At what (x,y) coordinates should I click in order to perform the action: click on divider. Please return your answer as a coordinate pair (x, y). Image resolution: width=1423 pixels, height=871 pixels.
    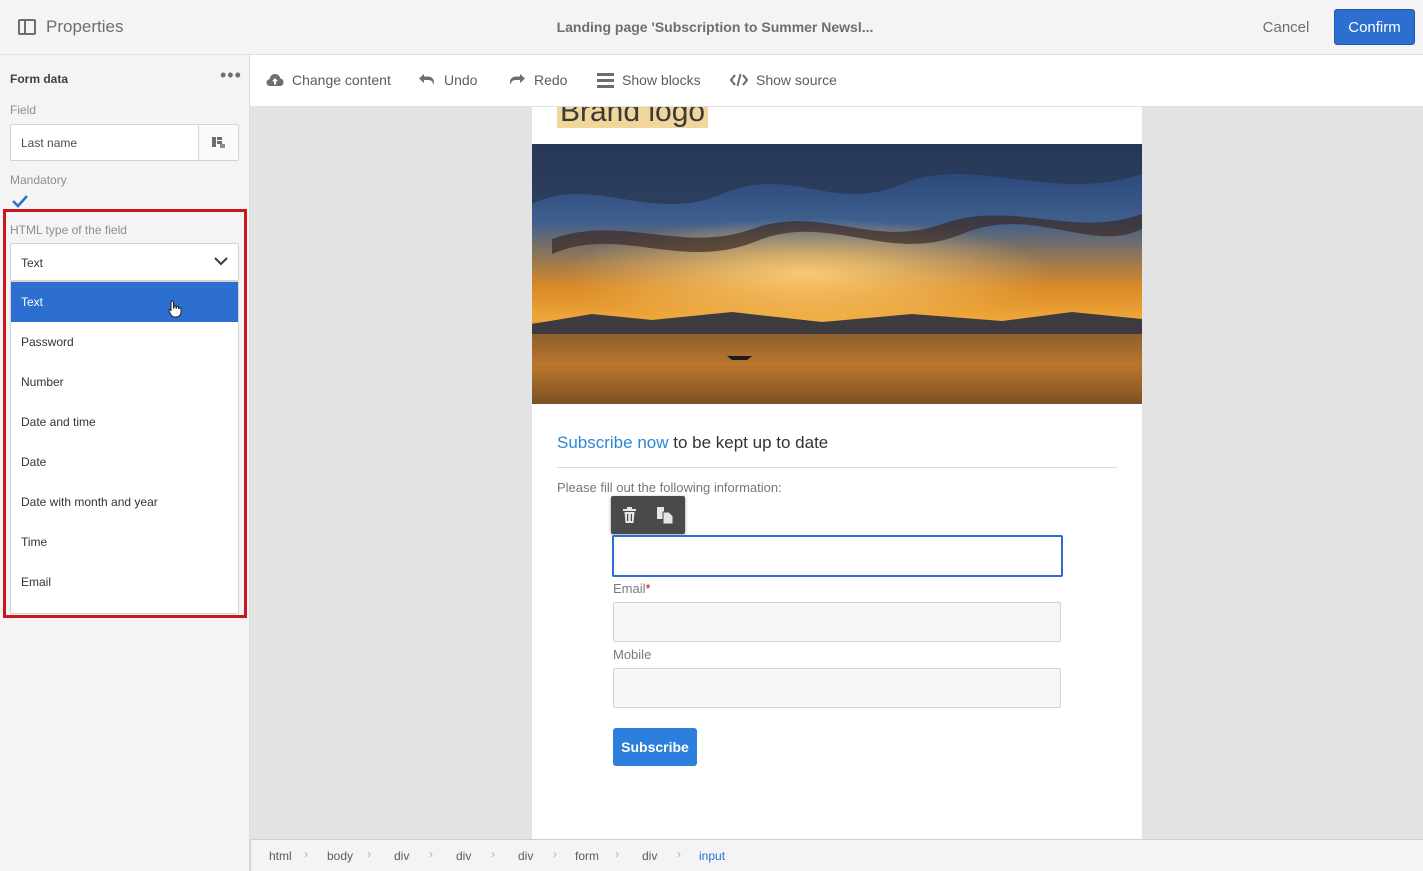
    Looking at the image, I should click on (837, 467).